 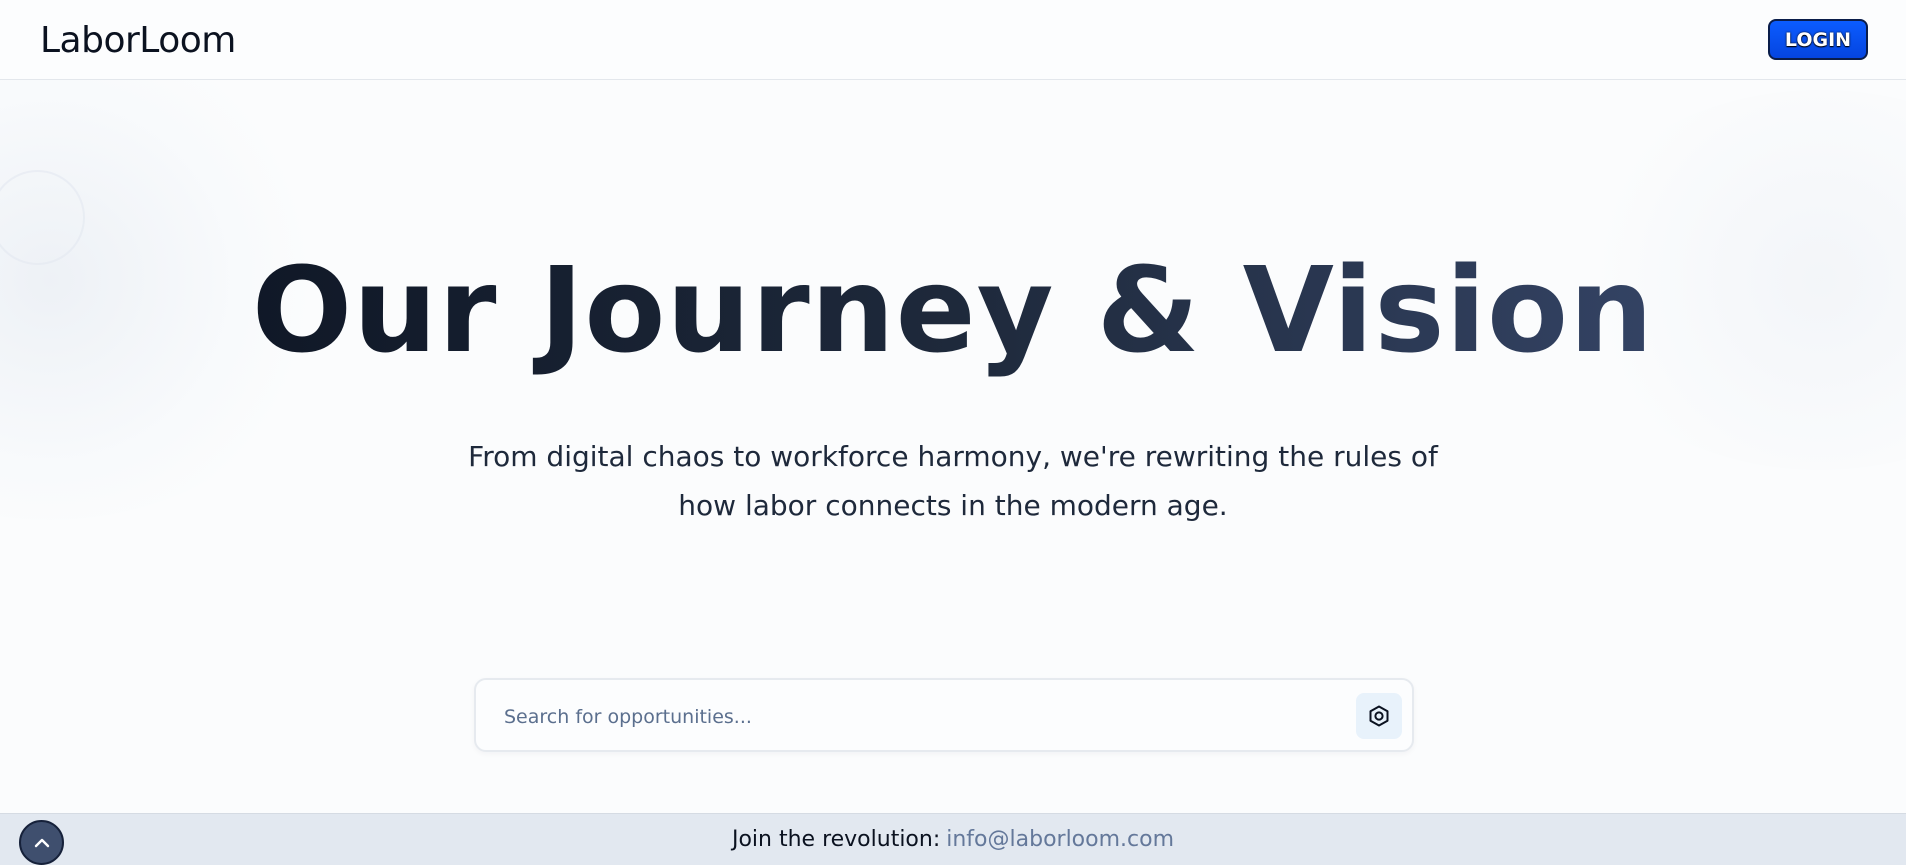 I want to click on search-bar, so click(x=944, y=715).